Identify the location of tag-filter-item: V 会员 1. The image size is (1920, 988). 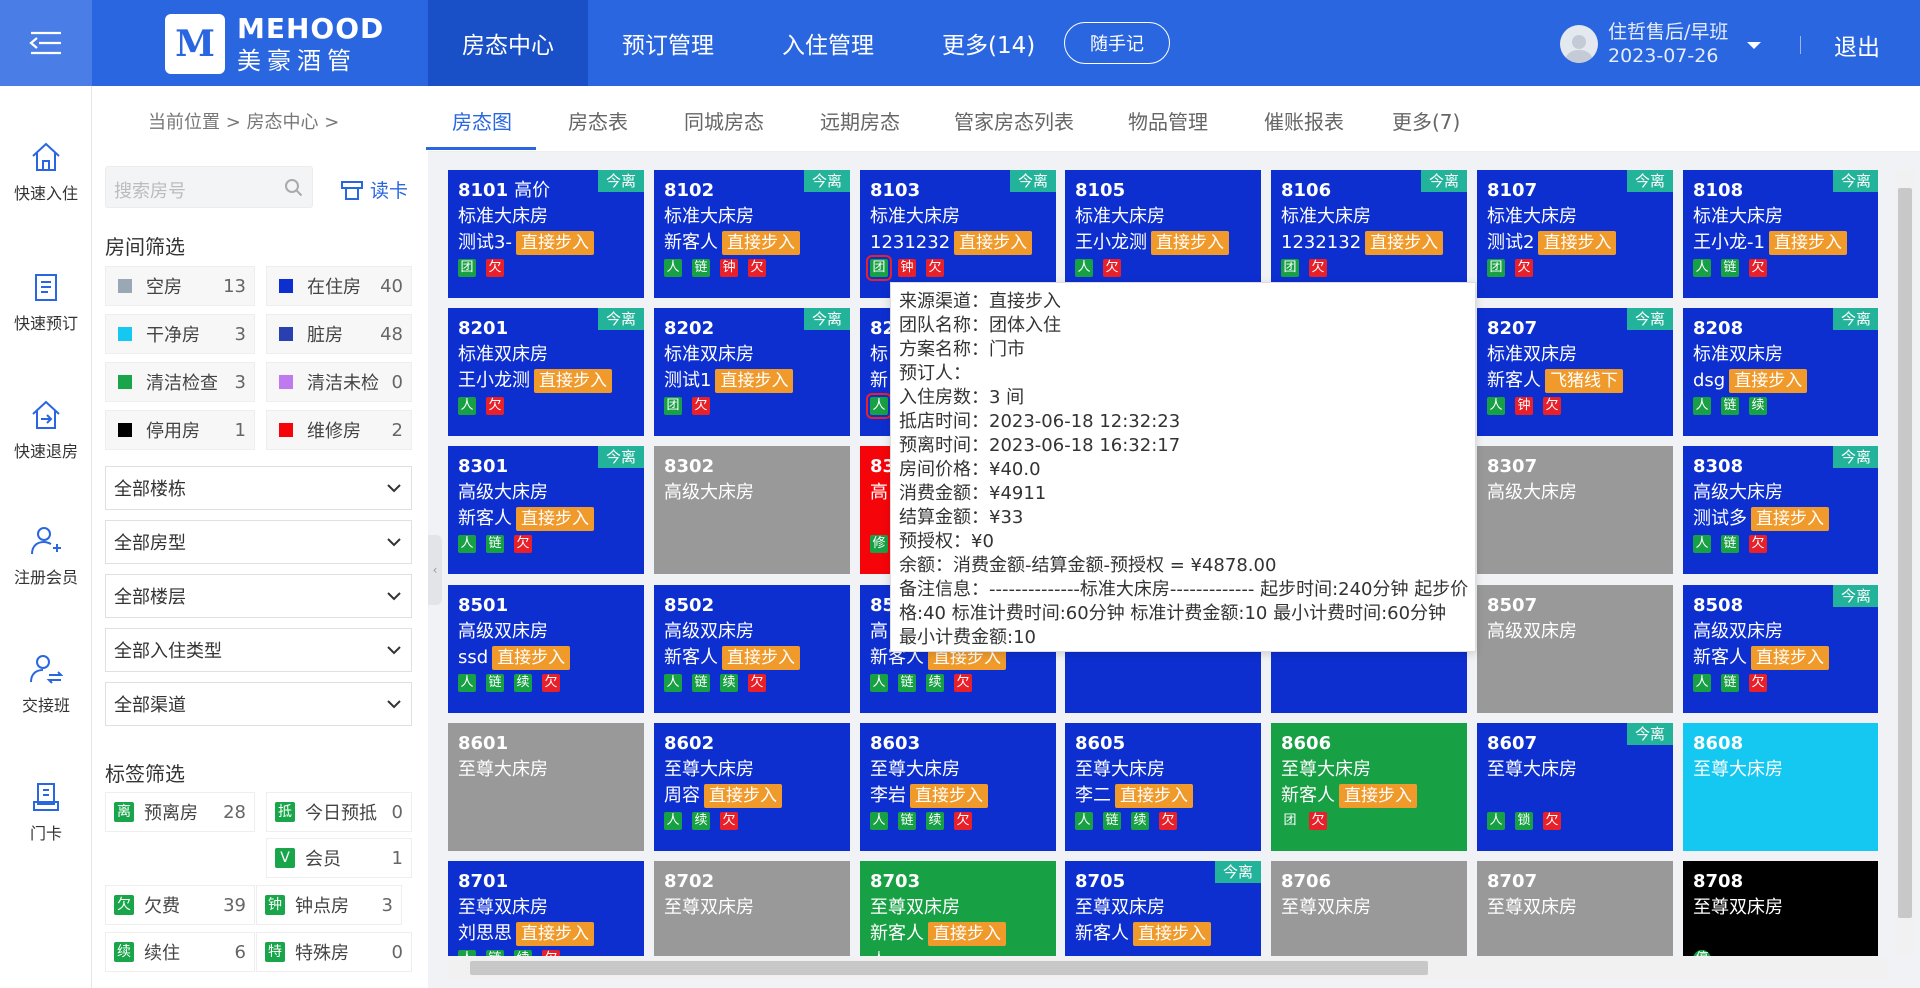
(339, 858).